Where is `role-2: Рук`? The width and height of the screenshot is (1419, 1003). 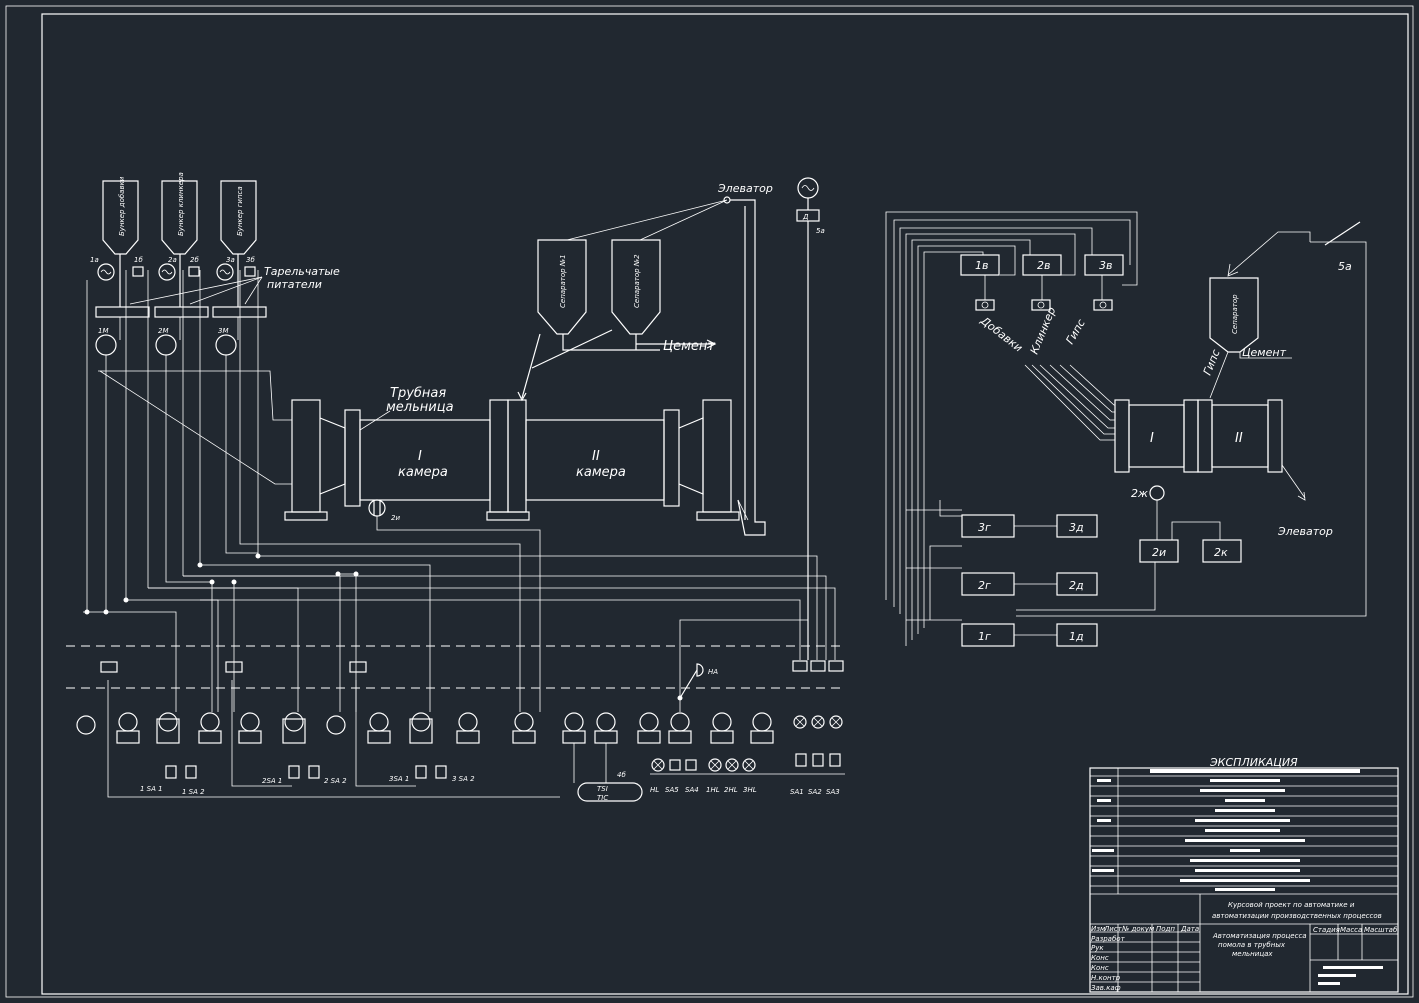
role-2: Рук is located at coordinates (1097, 948).